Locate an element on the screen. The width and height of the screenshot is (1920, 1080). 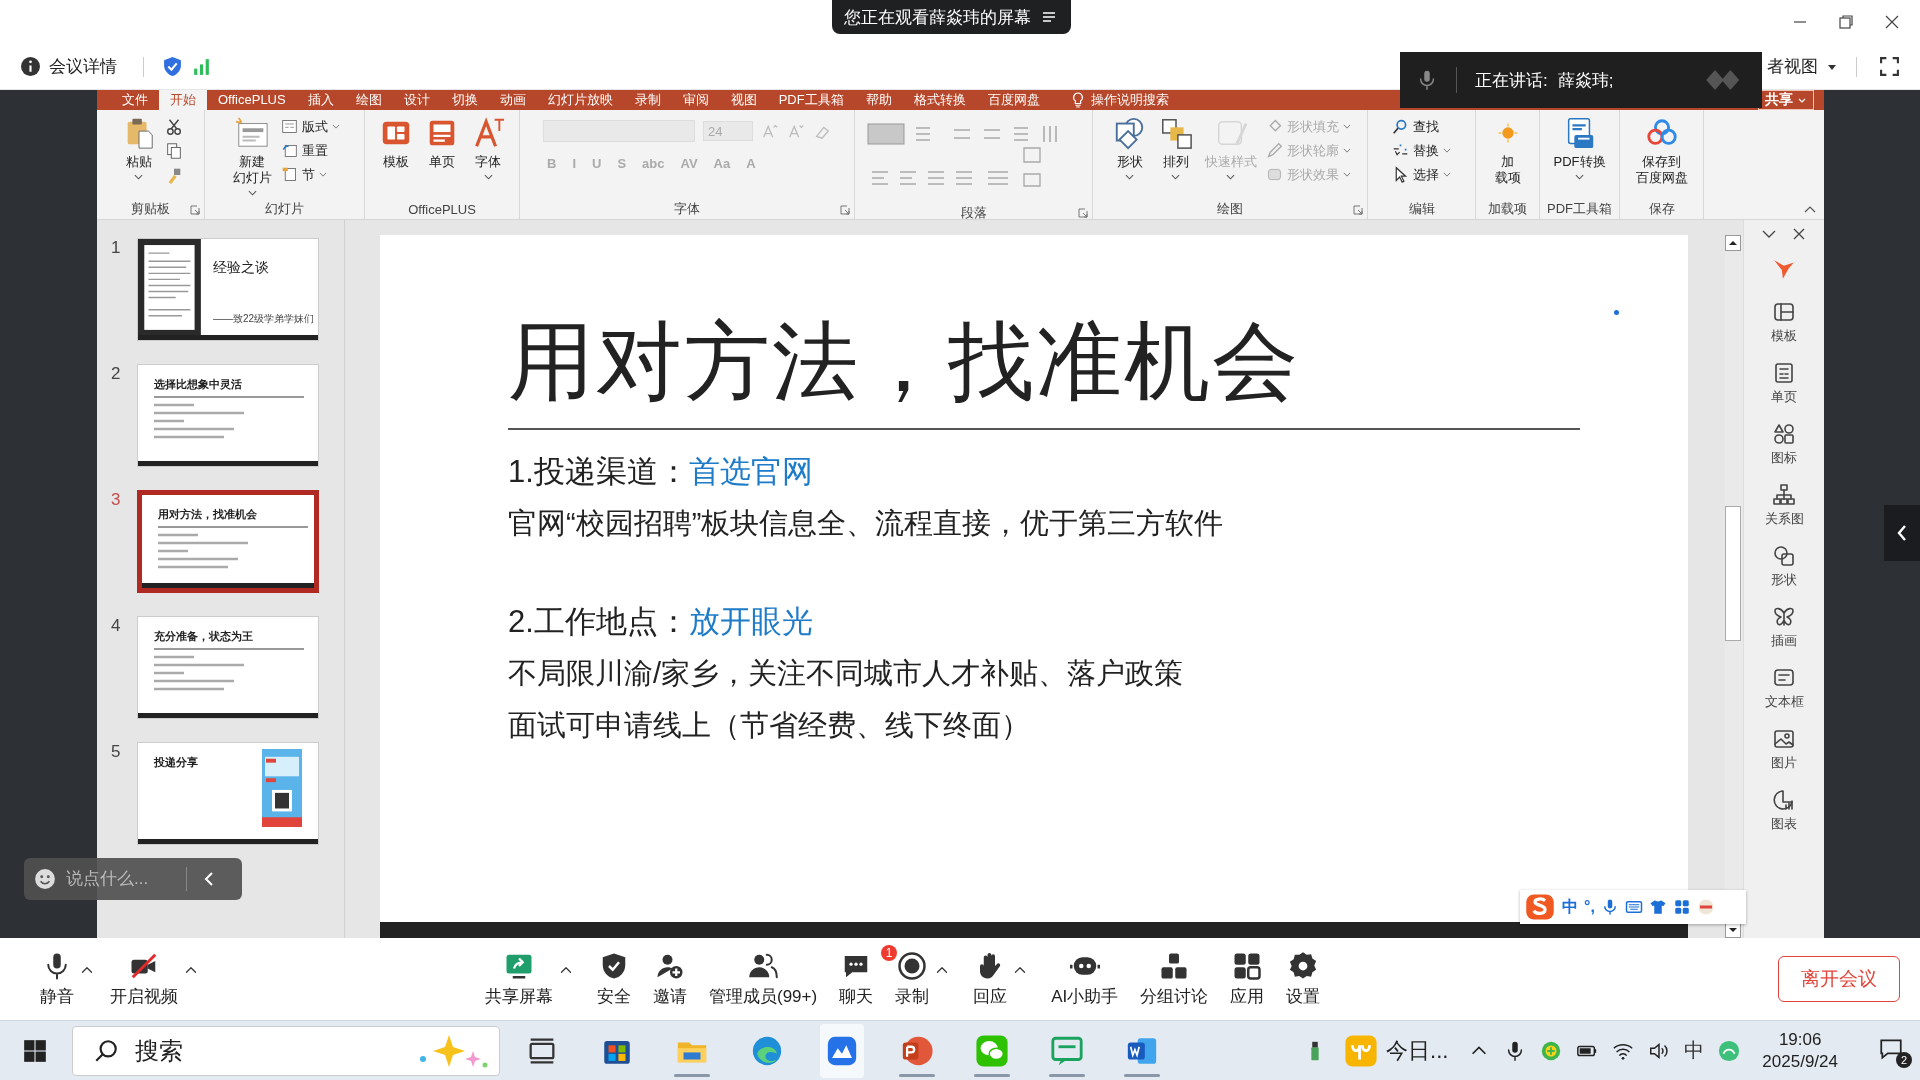
punctuation-label: °, is located at coordinates (1589, 907).